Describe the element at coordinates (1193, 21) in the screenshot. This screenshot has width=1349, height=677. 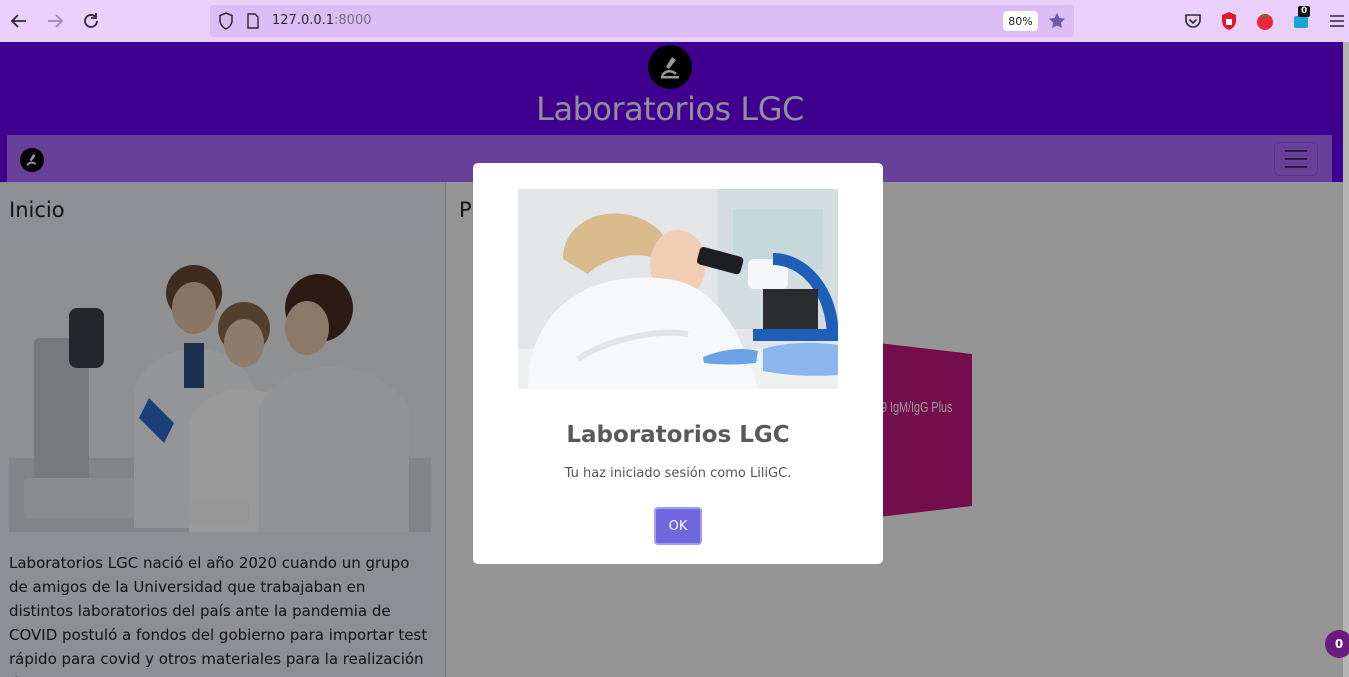
I see `pocket-icon` at that location.